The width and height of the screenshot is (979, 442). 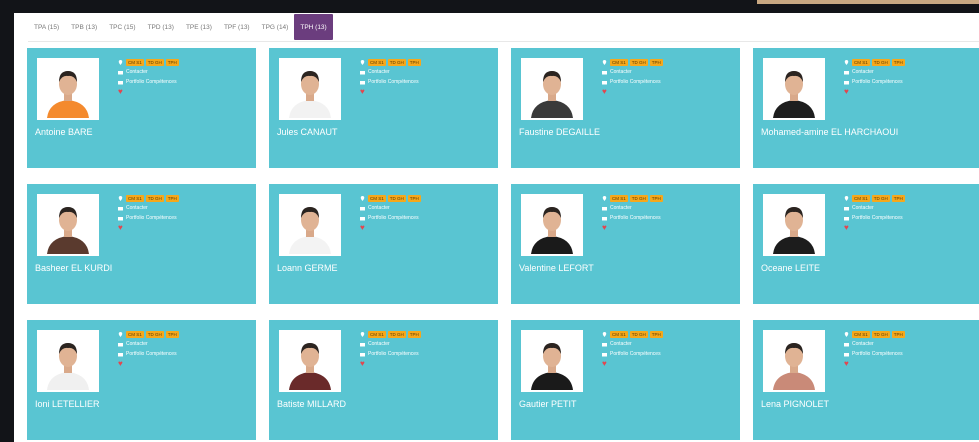 What do you see at coordinates (84, 27) in the screenshot?
I see `tab-tpb: TPB (13)` at bounding box center [84, 27].